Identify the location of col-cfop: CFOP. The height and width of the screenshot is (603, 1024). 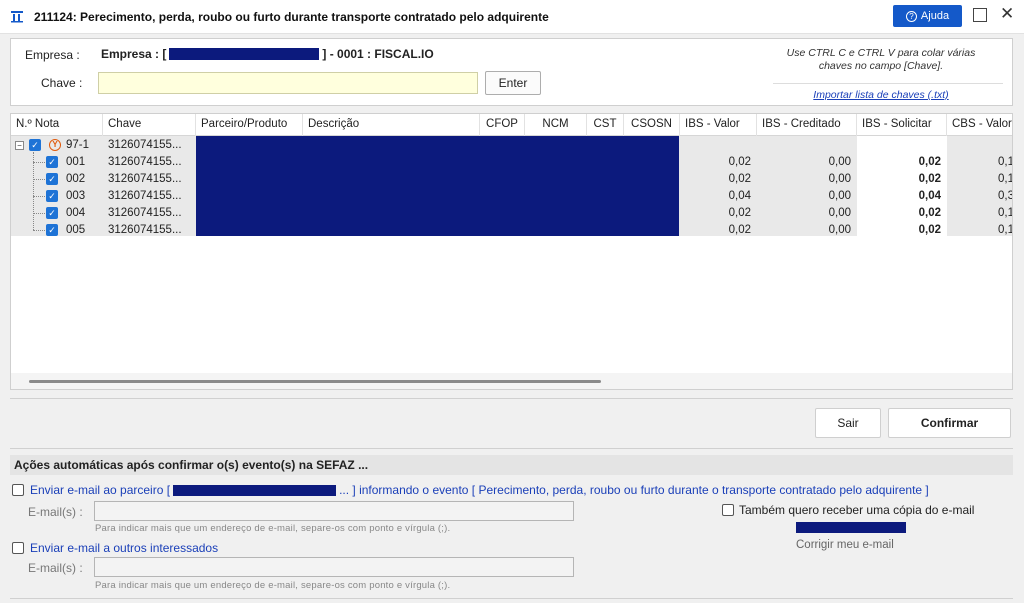
(502, 125).